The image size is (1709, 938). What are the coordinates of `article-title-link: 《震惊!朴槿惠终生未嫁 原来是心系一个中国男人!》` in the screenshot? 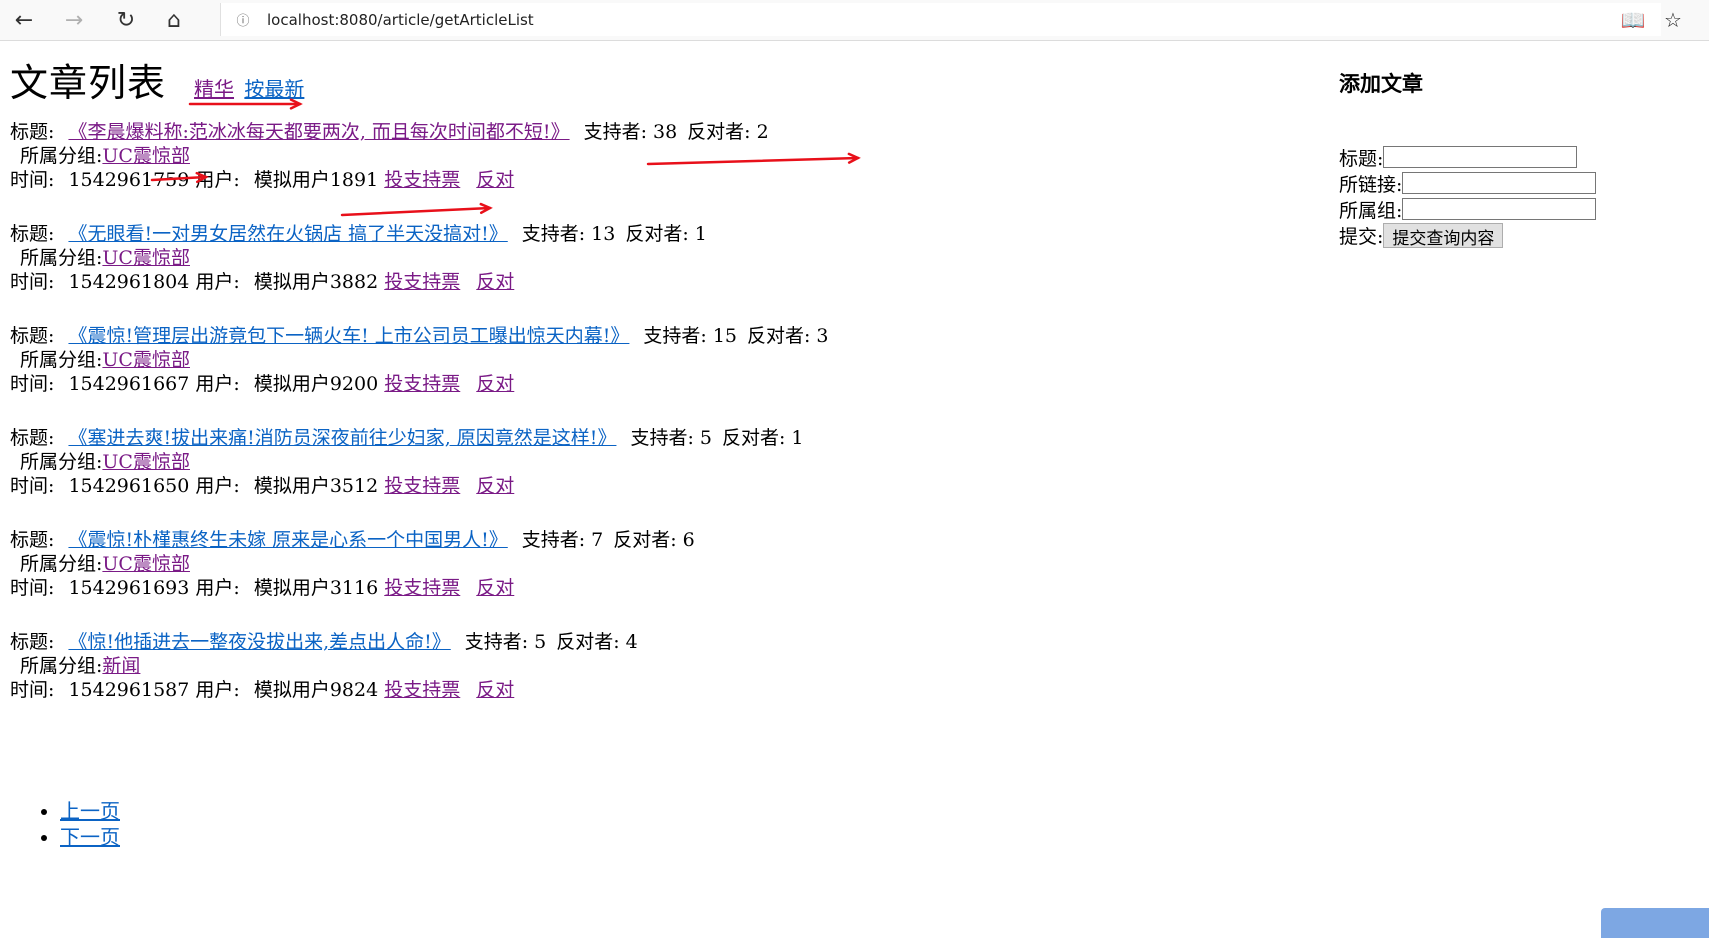 It's located at (287, 540).